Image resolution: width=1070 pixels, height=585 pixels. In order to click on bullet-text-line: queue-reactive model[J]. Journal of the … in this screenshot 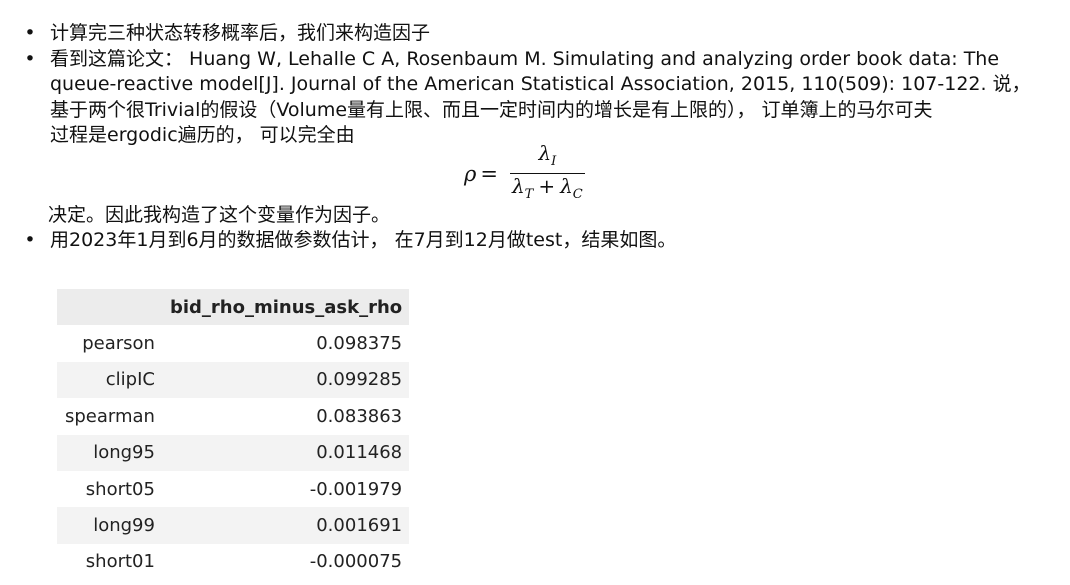, I will do `click(540, 84)`.